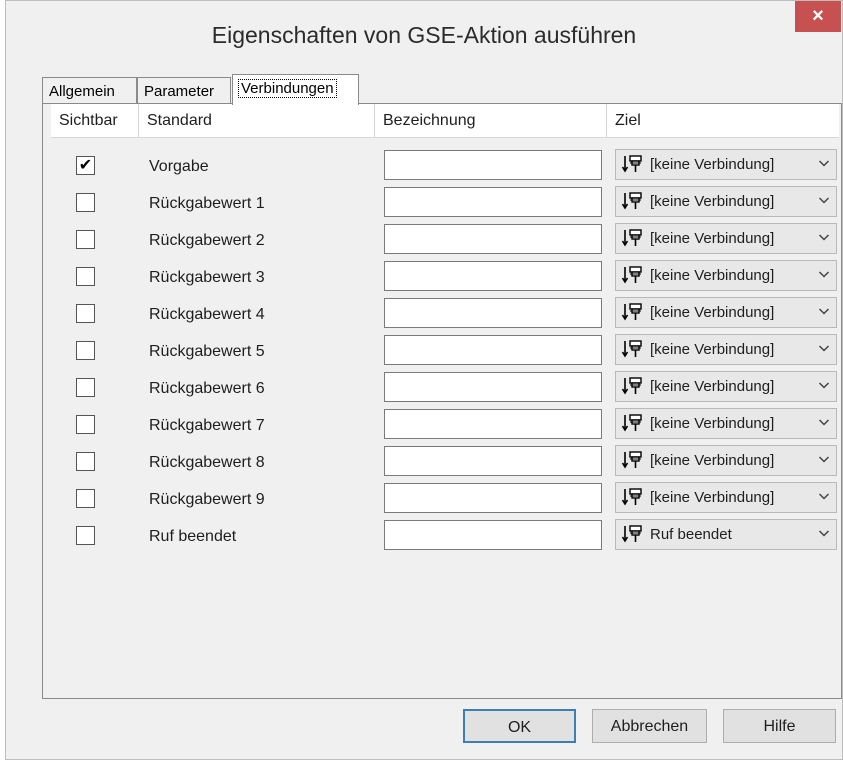  I want to click on ok-button: OK, so click(519, 726).